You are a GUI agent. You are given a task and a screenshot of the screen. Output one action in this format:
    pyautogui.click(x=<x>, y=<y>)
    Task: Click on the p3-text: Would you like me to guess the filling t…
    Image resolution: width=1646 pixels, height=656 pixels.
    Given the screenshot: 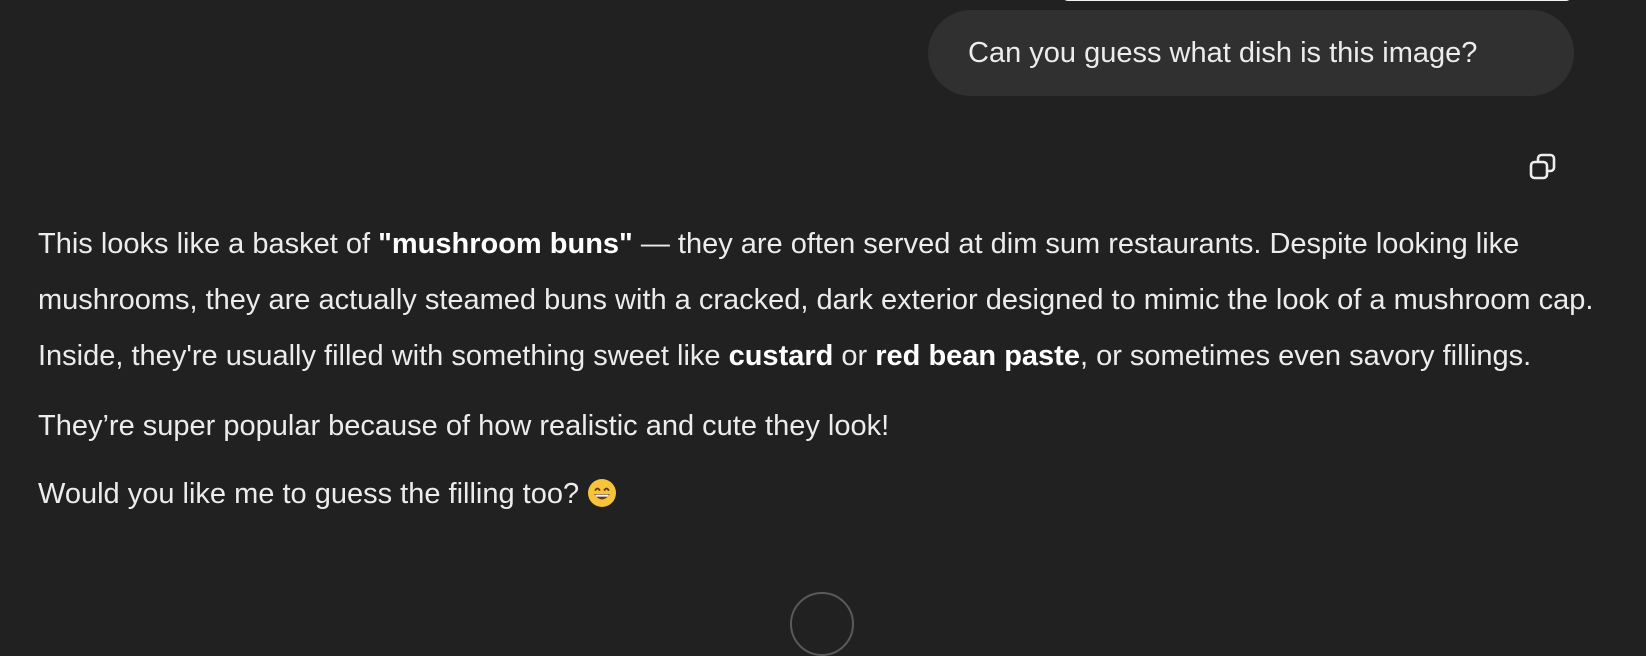 What is the action you would take?
    pyautogui.click(x=313, y=494)
    